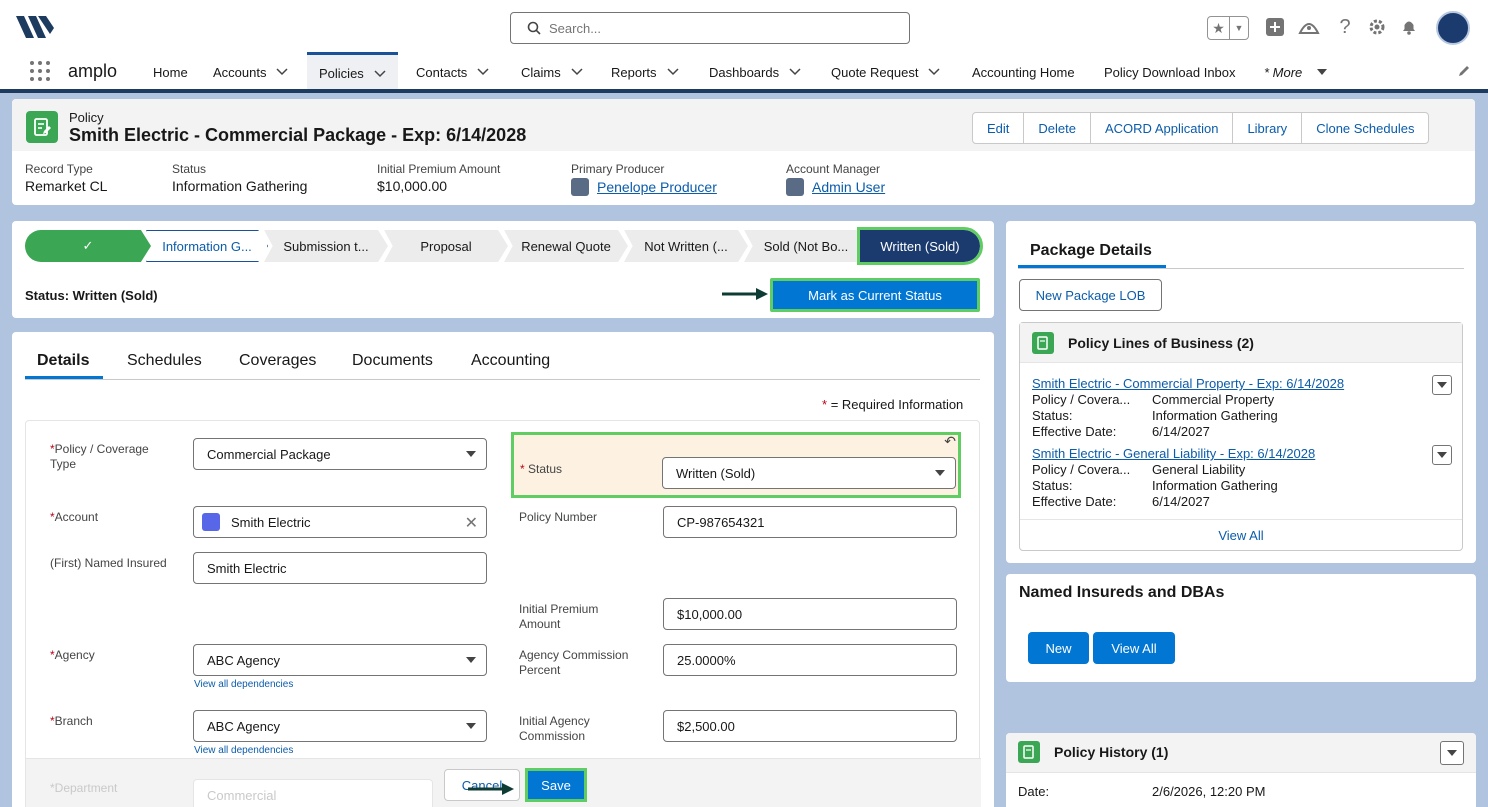  What do you see at coordinates (66, 178) in the screenshot?
I see `highlight-record-type: Record Type Remarket CL` at bounding box center [66, 178].